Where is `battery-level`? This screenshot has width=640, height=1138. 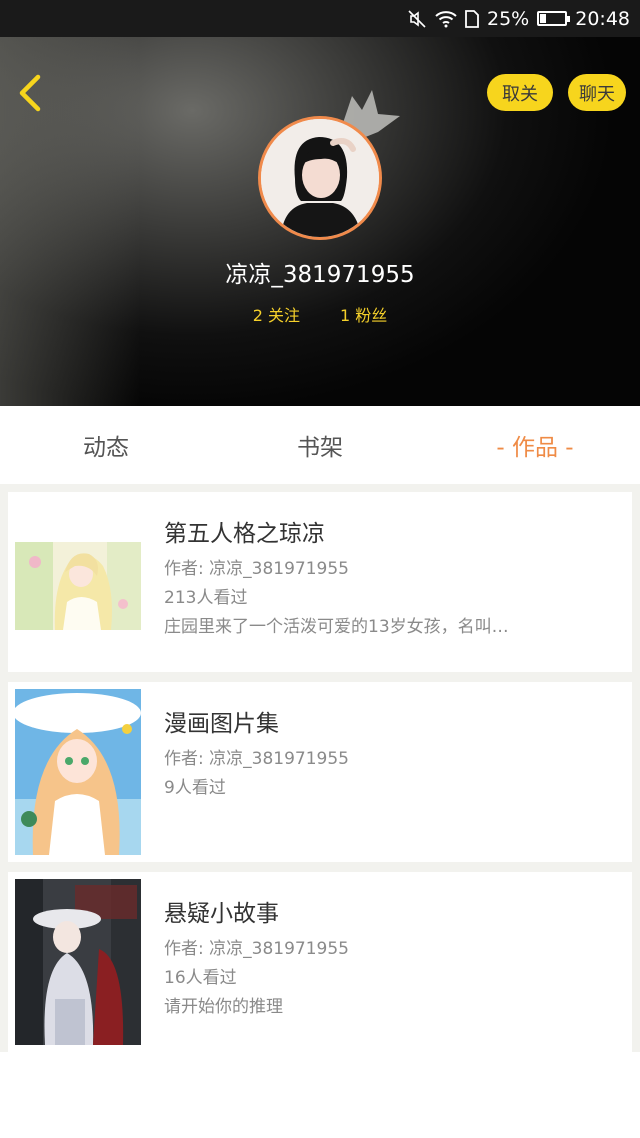
battery-level is located at coordinates (543, 18).